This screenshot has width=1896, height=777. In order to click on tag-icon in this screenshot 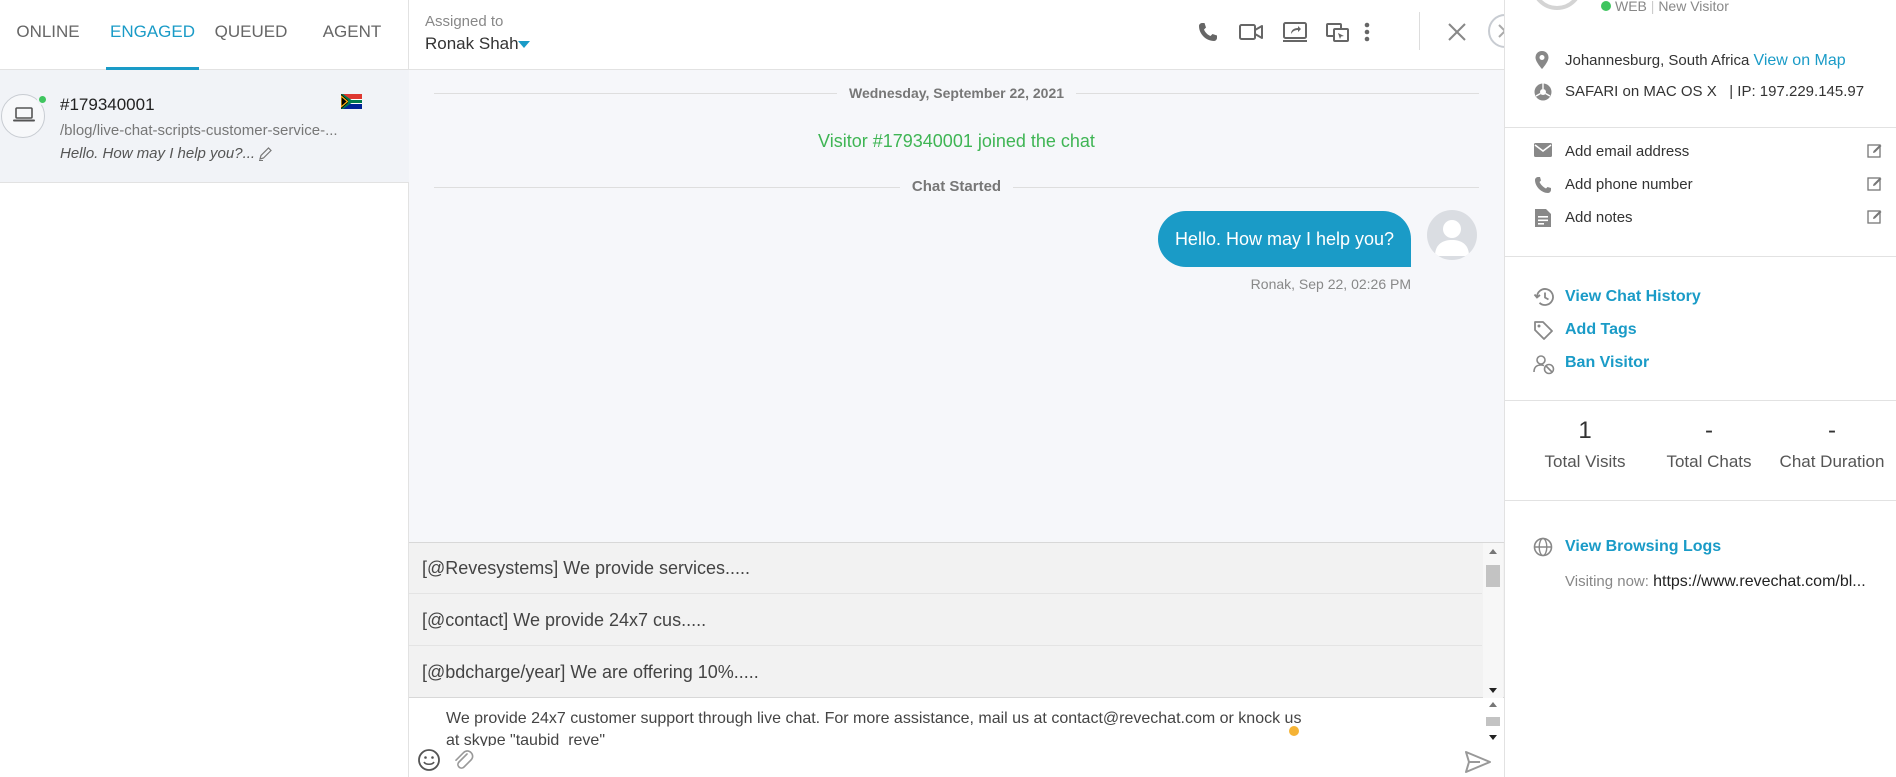, I will do `click(1543, 330)`.